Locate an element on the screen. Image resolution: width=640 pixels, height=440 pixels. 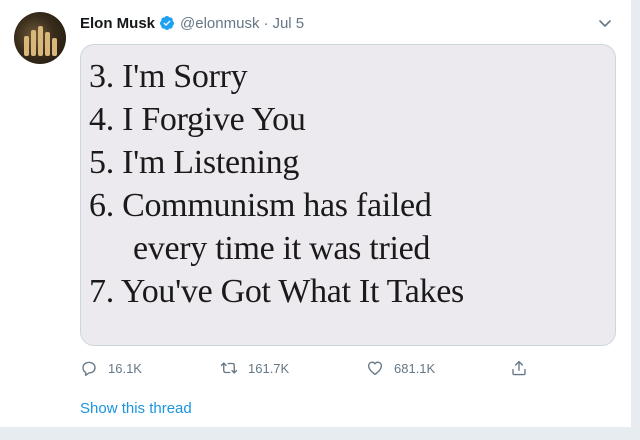
author-handle: @elonmusk is located at coordinates (219, 23).